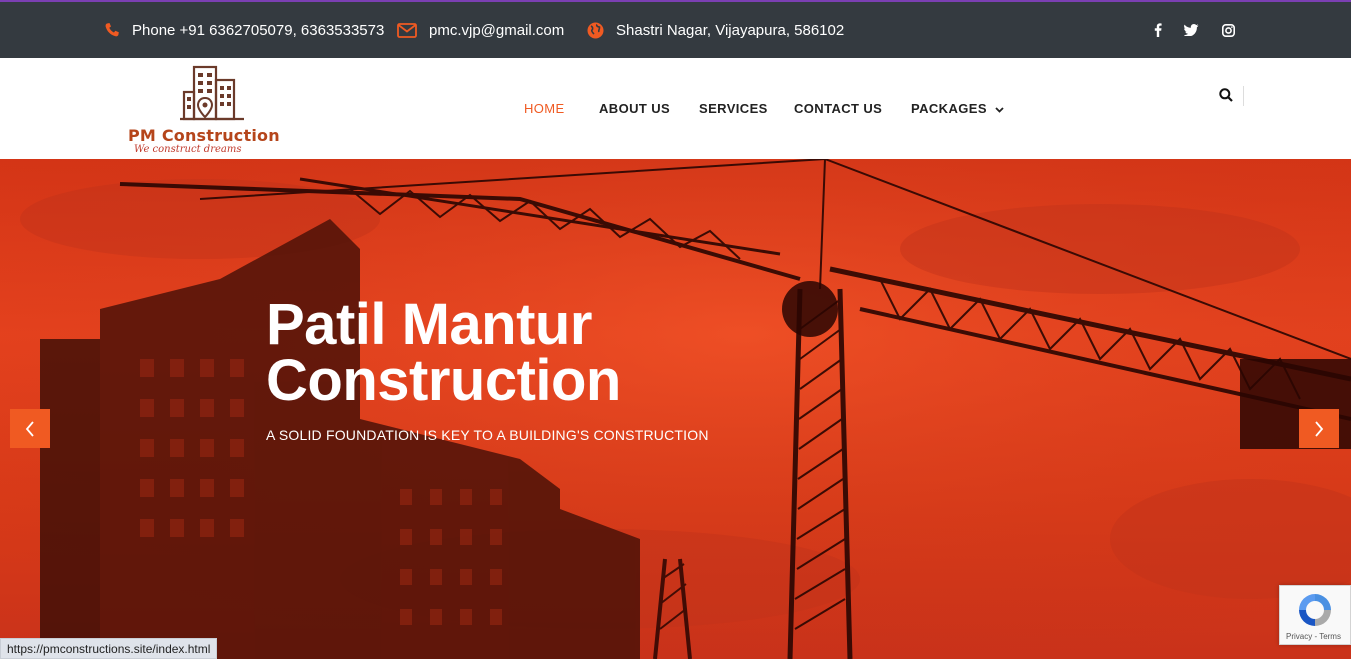 This screenshot has height=659, width=1351. I want to click on envelope-icon, so click(407, 30).